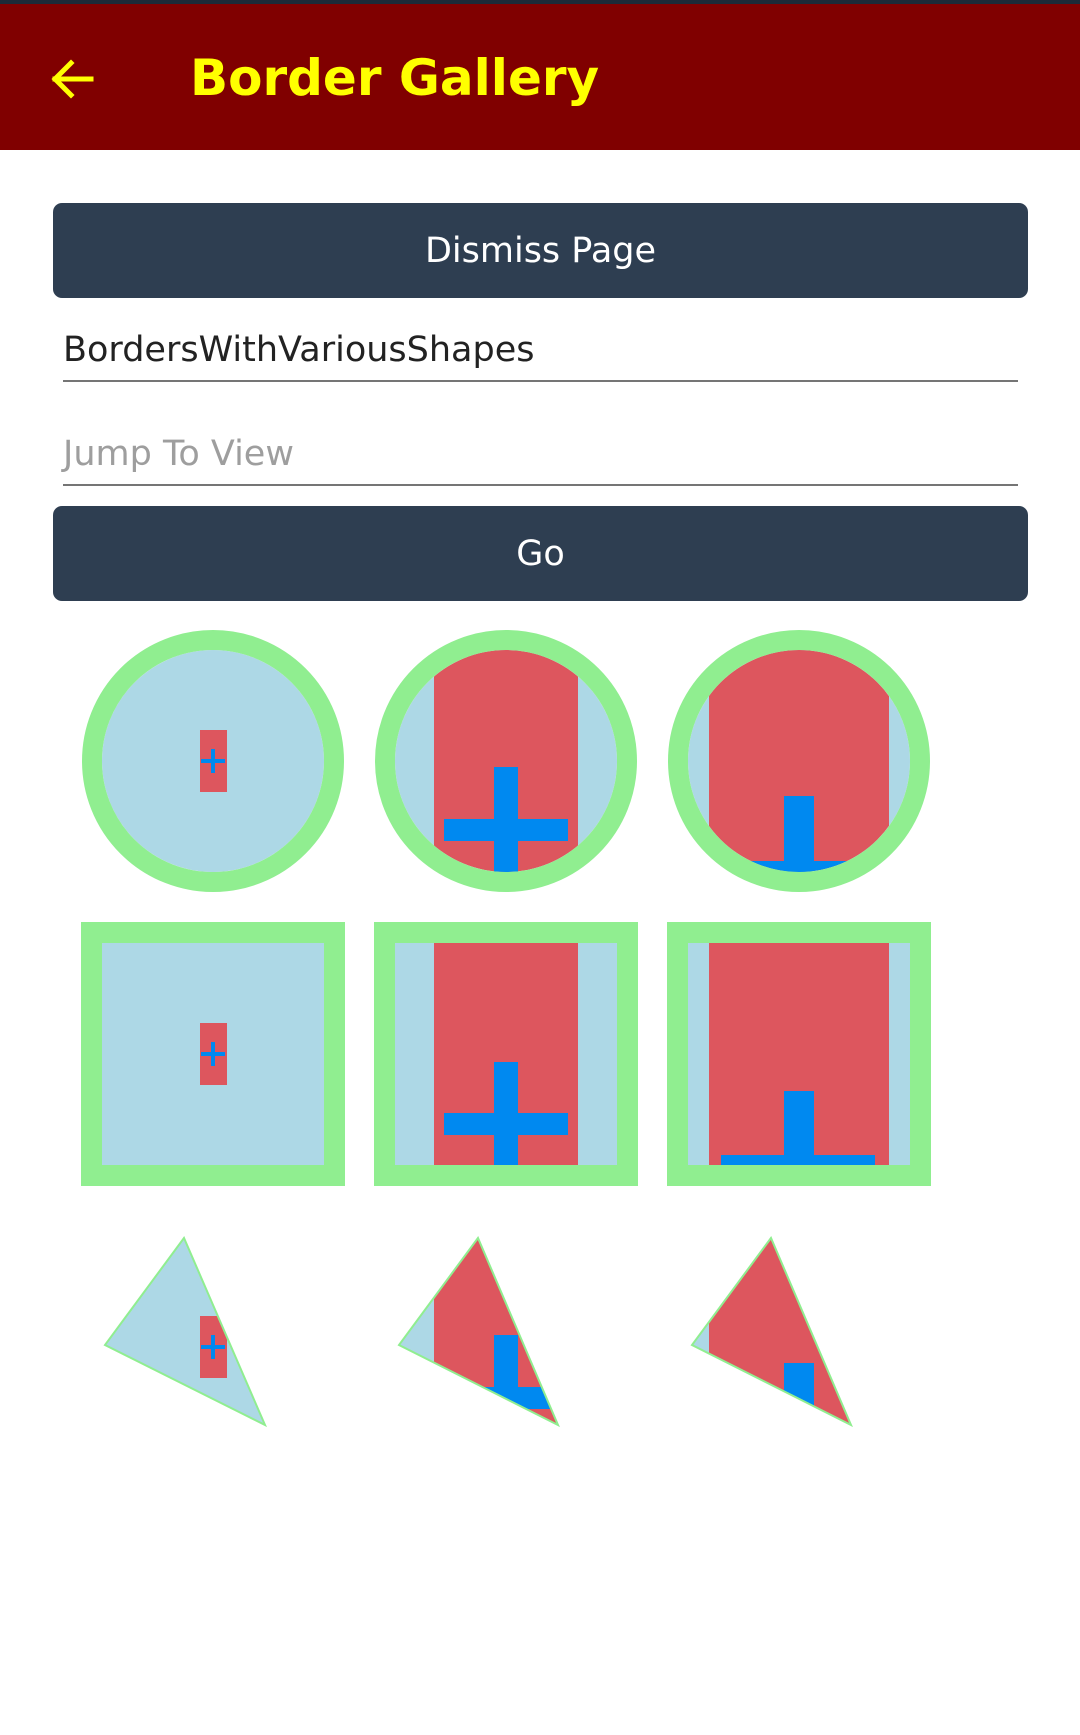 The width and height of the screenshot is (1080, 1735). What do you see at coordinates (540, 553) in the screenshot?
I see `go-button: Go` at bounding box center [540, 553].